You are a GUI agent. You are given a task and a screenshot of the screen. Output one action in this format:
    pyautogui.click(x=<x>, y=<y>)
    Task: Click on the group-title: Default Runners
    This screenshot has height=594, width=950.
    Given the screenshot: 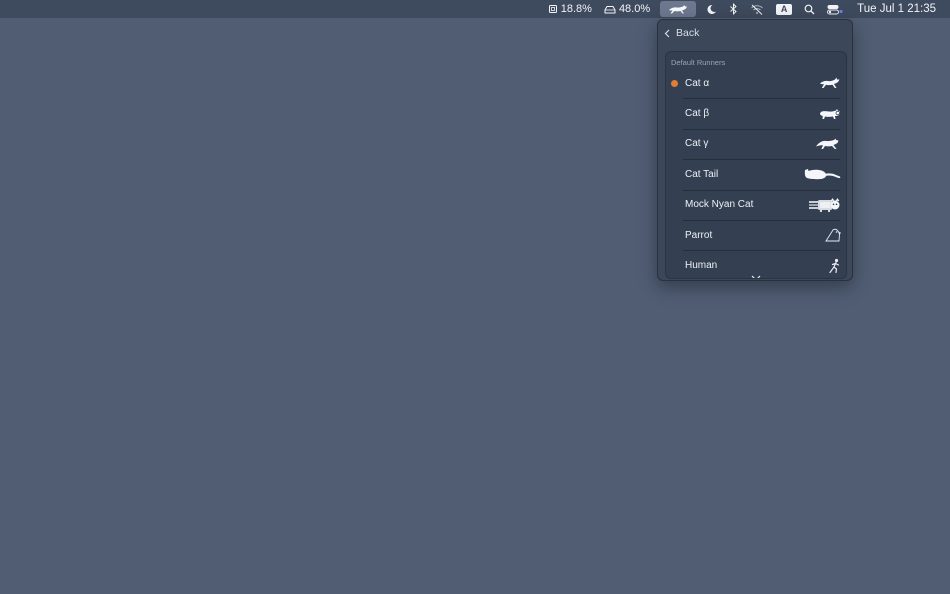 What is the action you would take?
    pyautogui.click(x=698, y=62)
    